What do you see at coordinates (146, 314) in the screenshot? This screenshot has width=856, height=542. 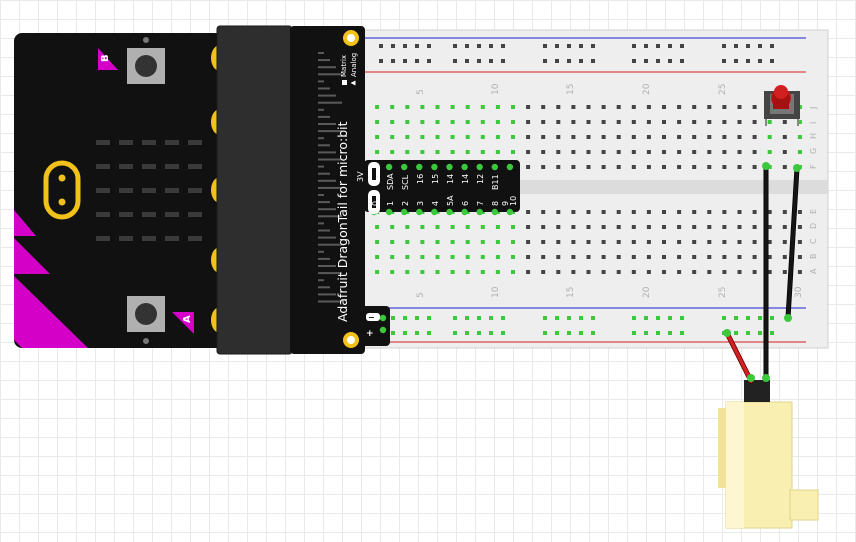 I see `button-a-cap` at bounding box center [146, 314].